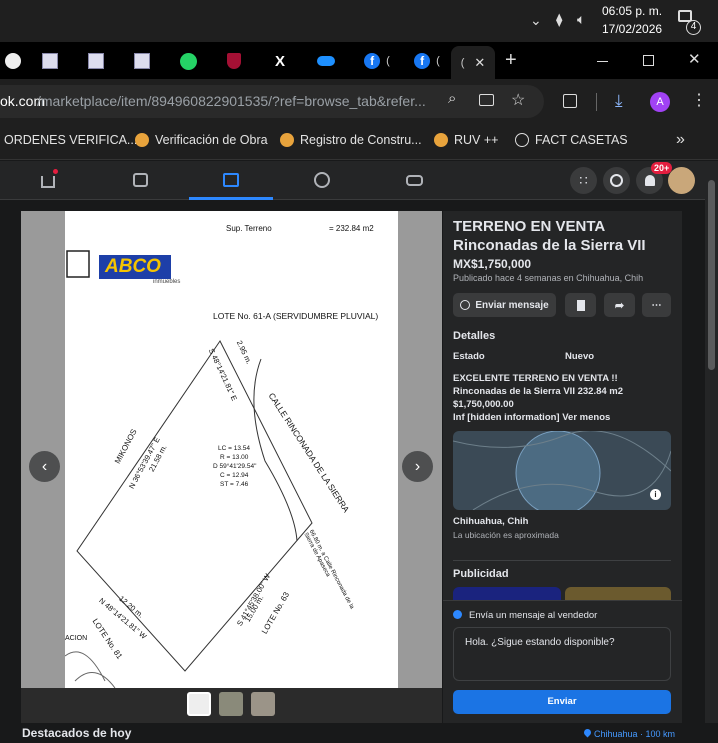 The height and width of the screenshot is (743, 718). What do you see at coordinates (235, 466) in the screenshot?
I see `curve-d: D 59°41'29.54"` at bounding box center [235, 466].